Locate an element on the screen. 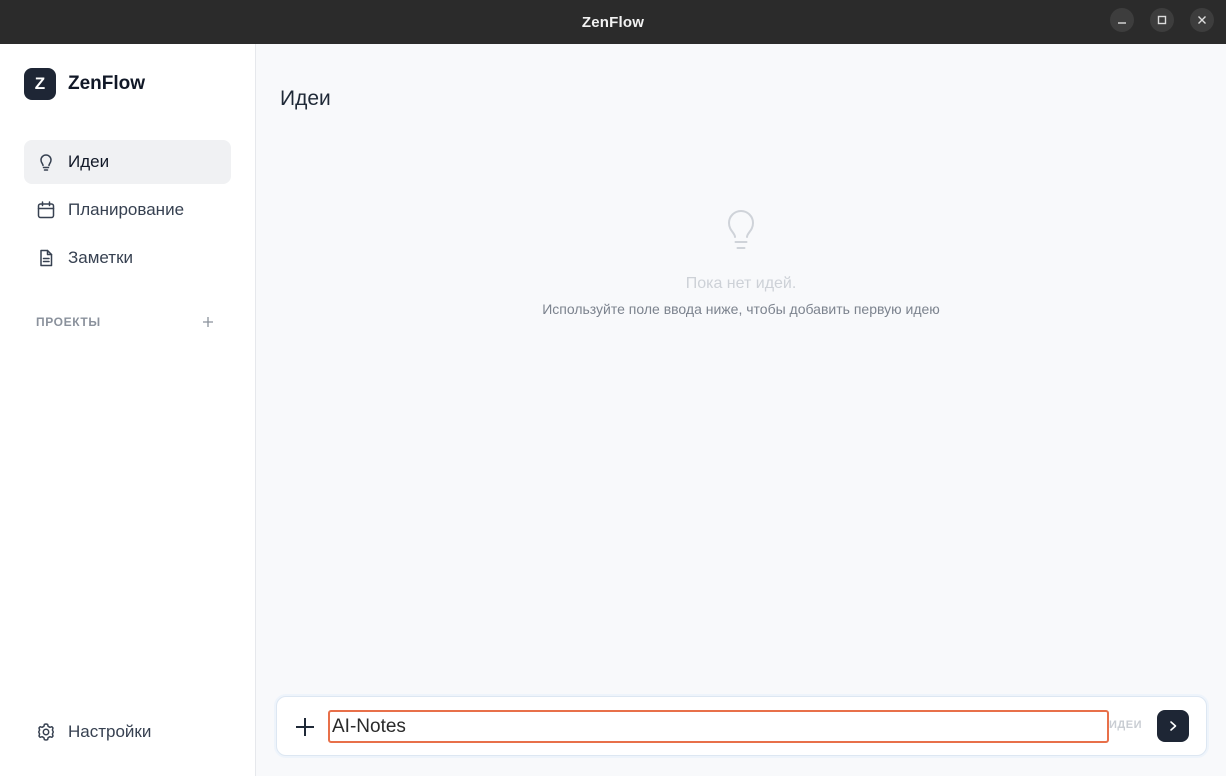 The height and width of the screenshot is (776, 1226). settings-label: Настройки is located at coordinates (110, 731).